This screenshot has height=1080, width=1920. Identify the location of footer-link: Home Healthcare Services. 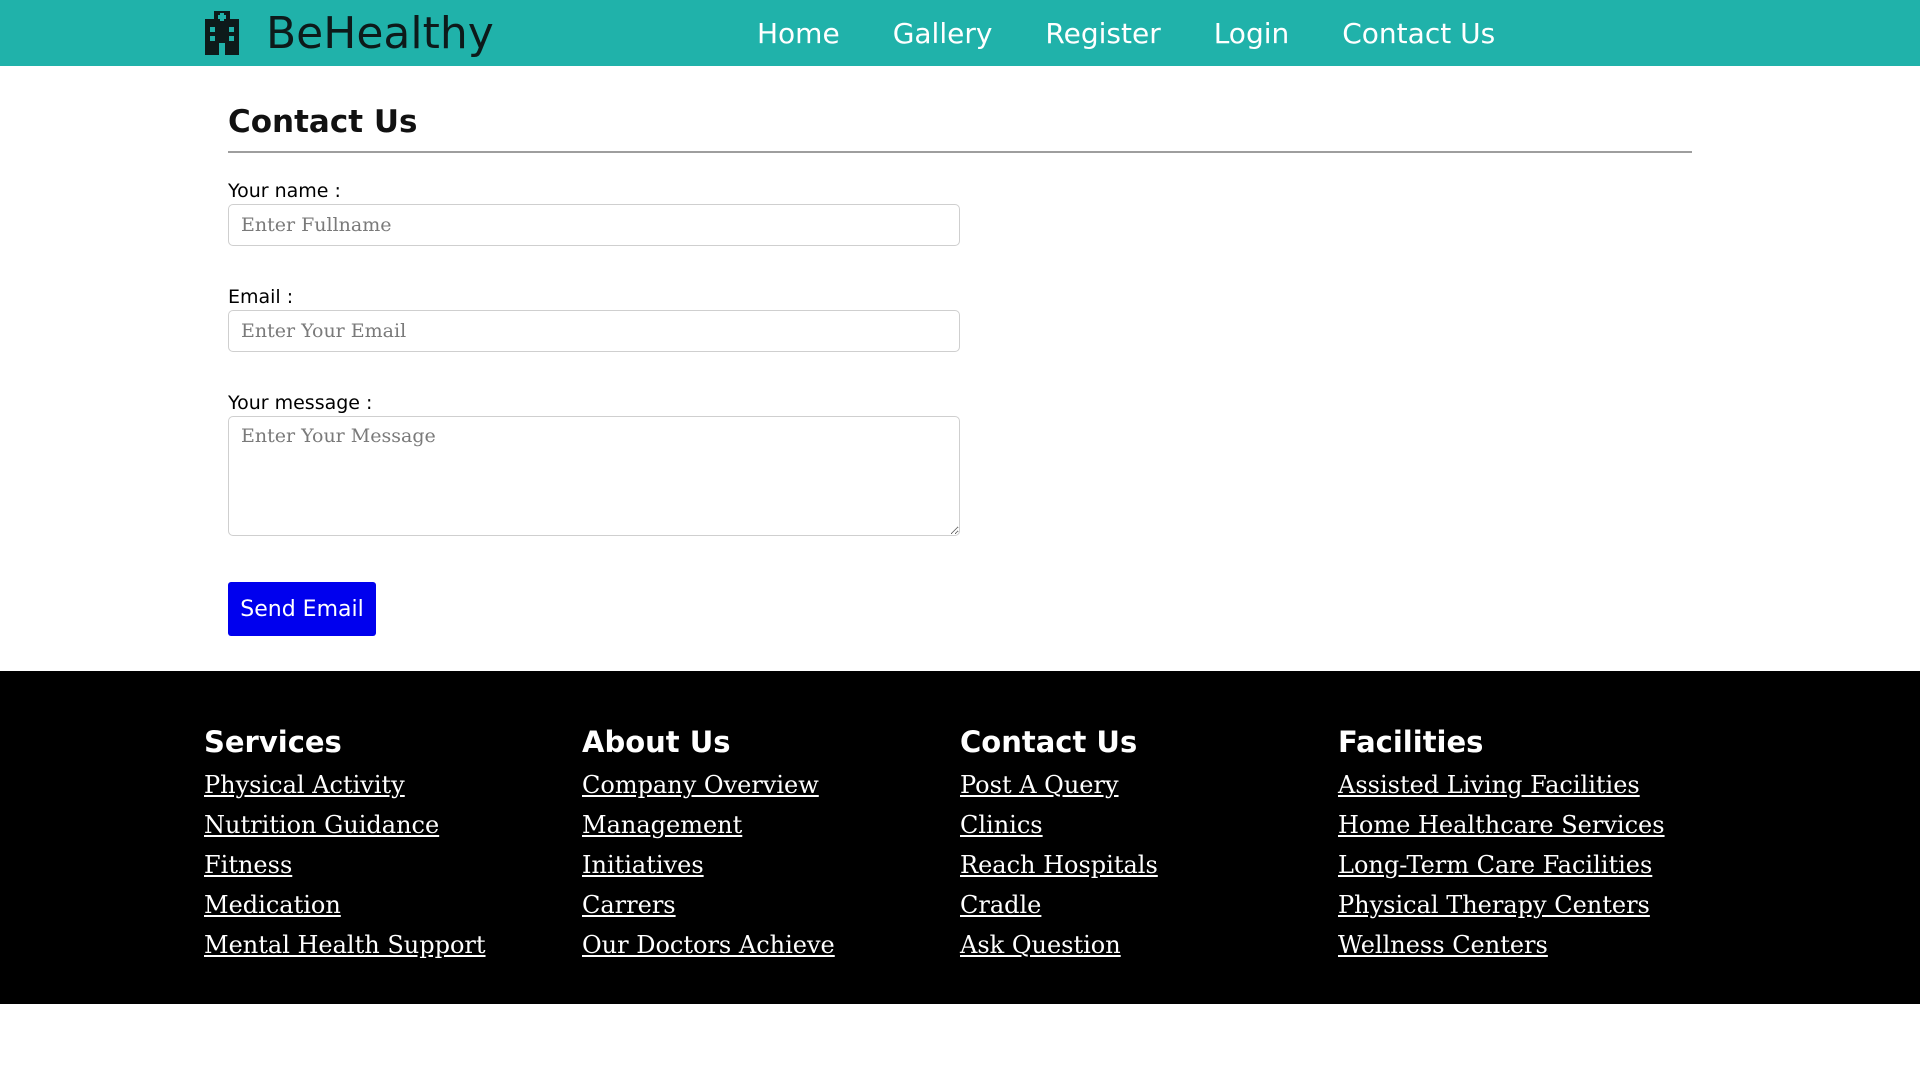
(1501, 825).